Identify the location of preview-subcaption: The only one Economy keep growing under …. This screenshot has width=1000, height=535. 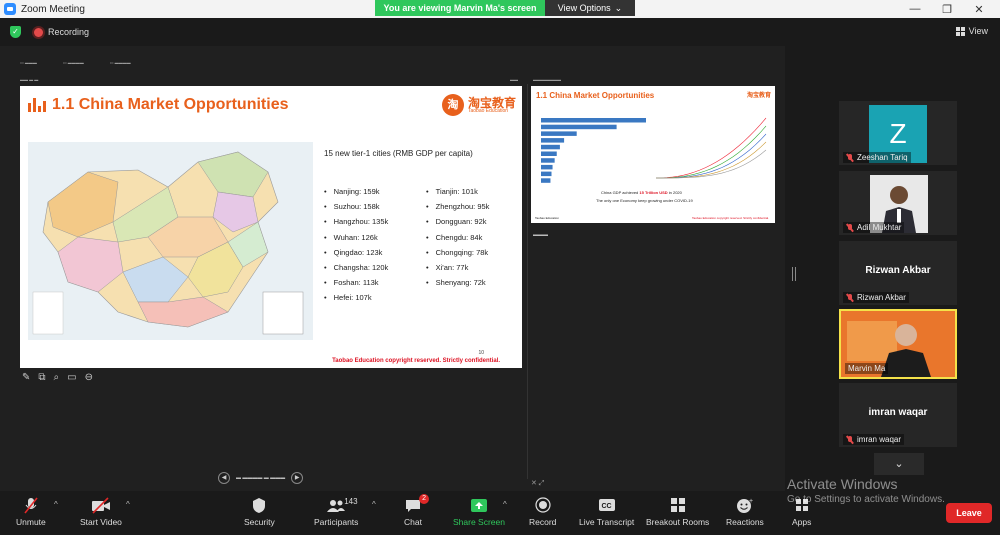
(644, 200).